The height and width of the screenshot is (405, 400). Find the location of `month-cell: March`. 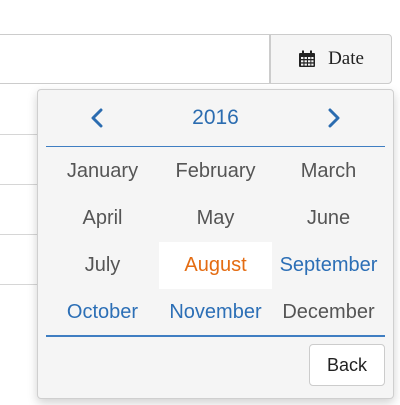

month-cell: March is located at coordinates (328, 171).